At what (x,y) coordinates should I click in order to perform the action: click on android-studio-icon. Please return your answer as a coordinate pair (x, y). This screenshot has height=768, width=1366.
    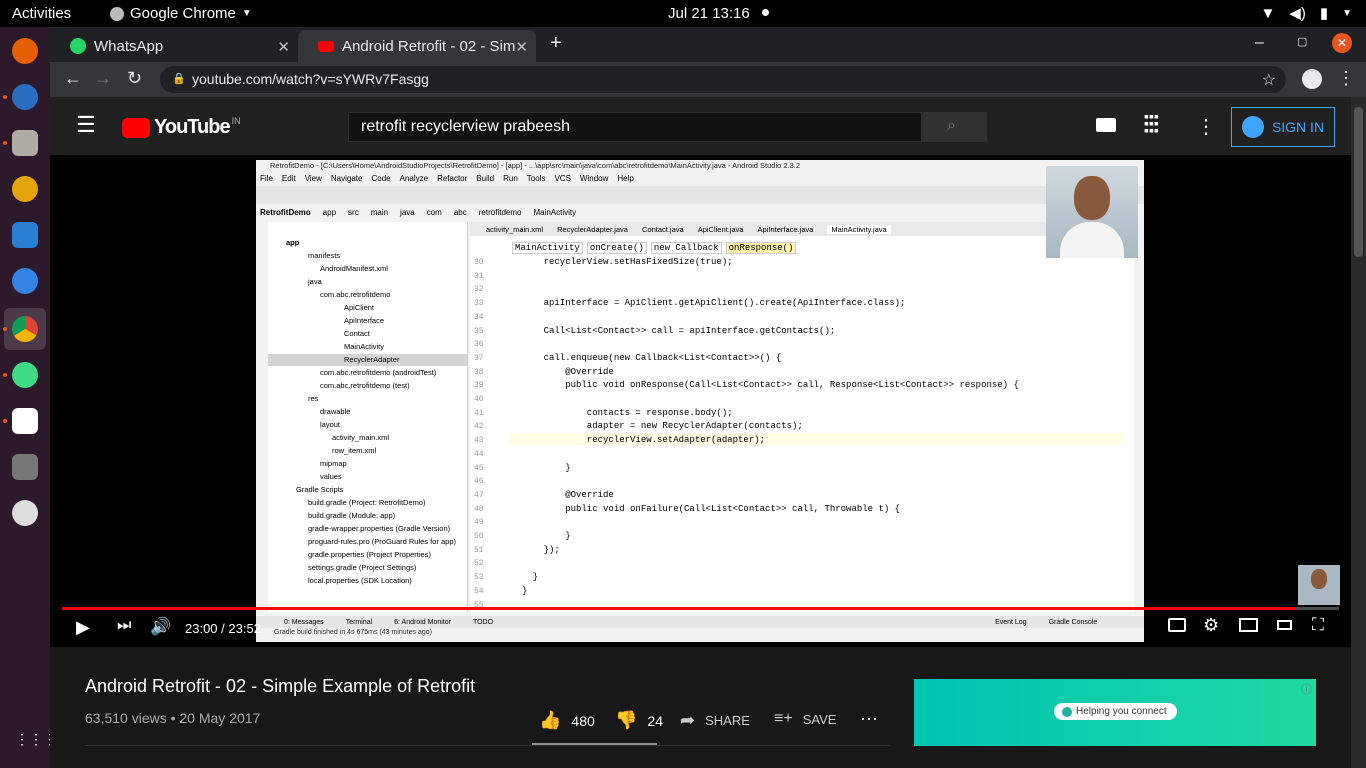
    Looking at the image, I should click on (25, 375).